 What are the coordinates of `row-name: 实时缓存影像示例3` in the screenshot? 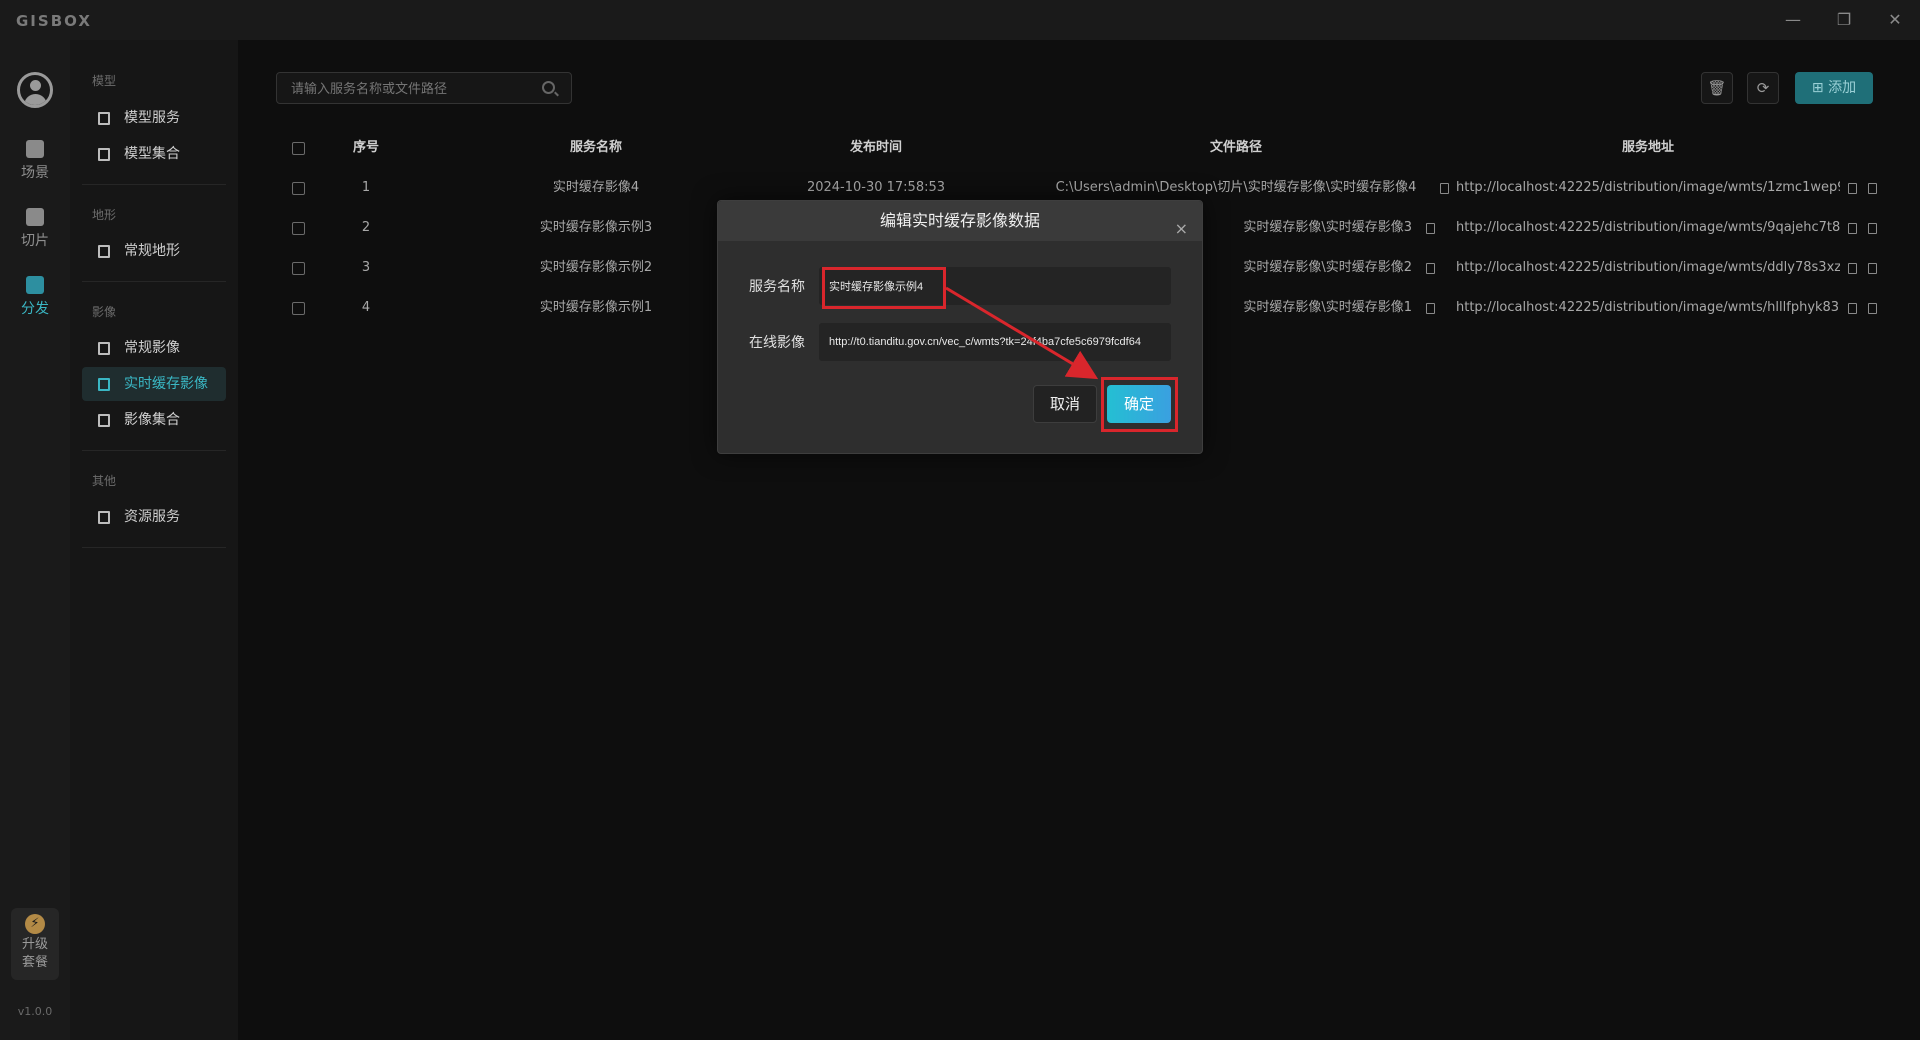 It's located at (596, 227).